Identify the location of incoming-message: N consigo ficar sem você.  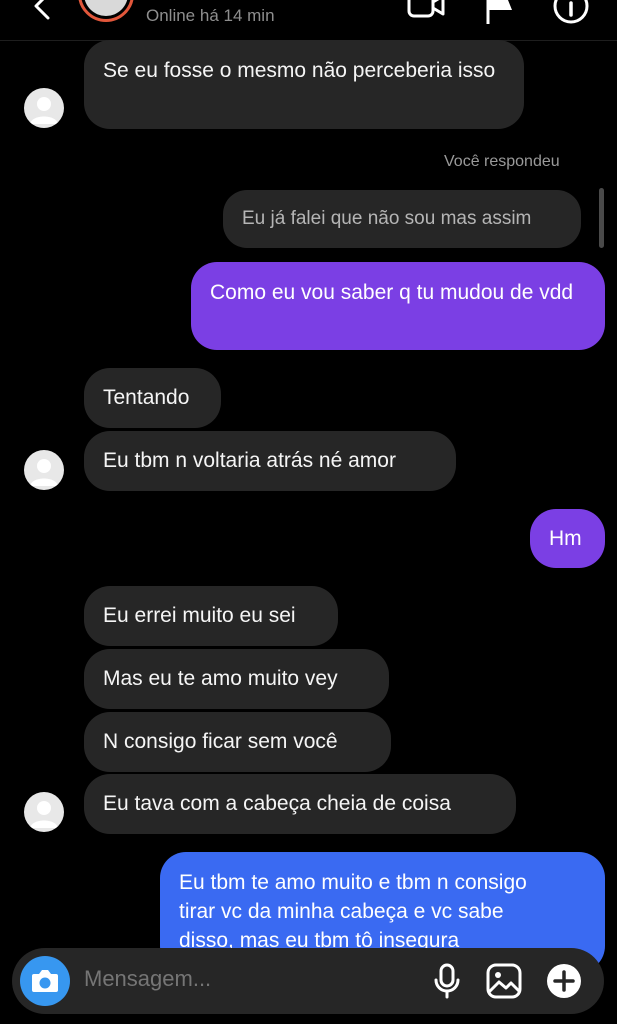
(237, 742).